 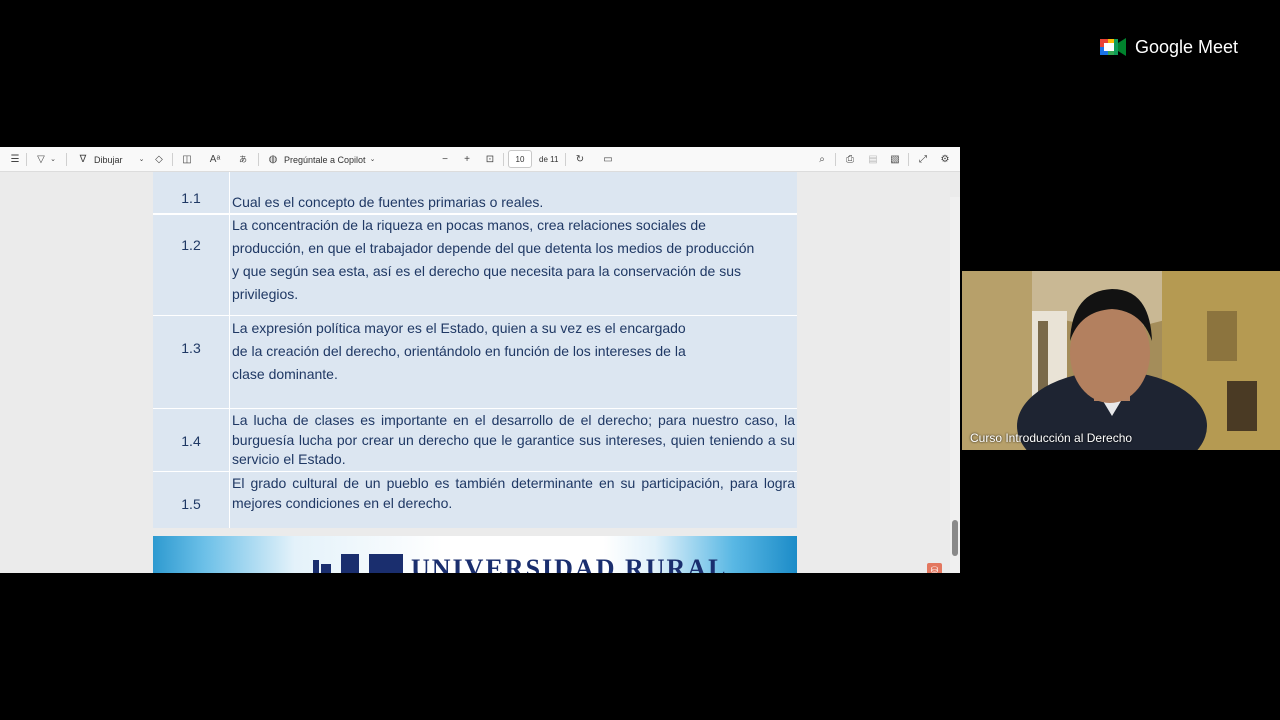 I want to click on copilot-button: ◍ Pregúntale a Copilot ⌄, so click(x=322, y=159).